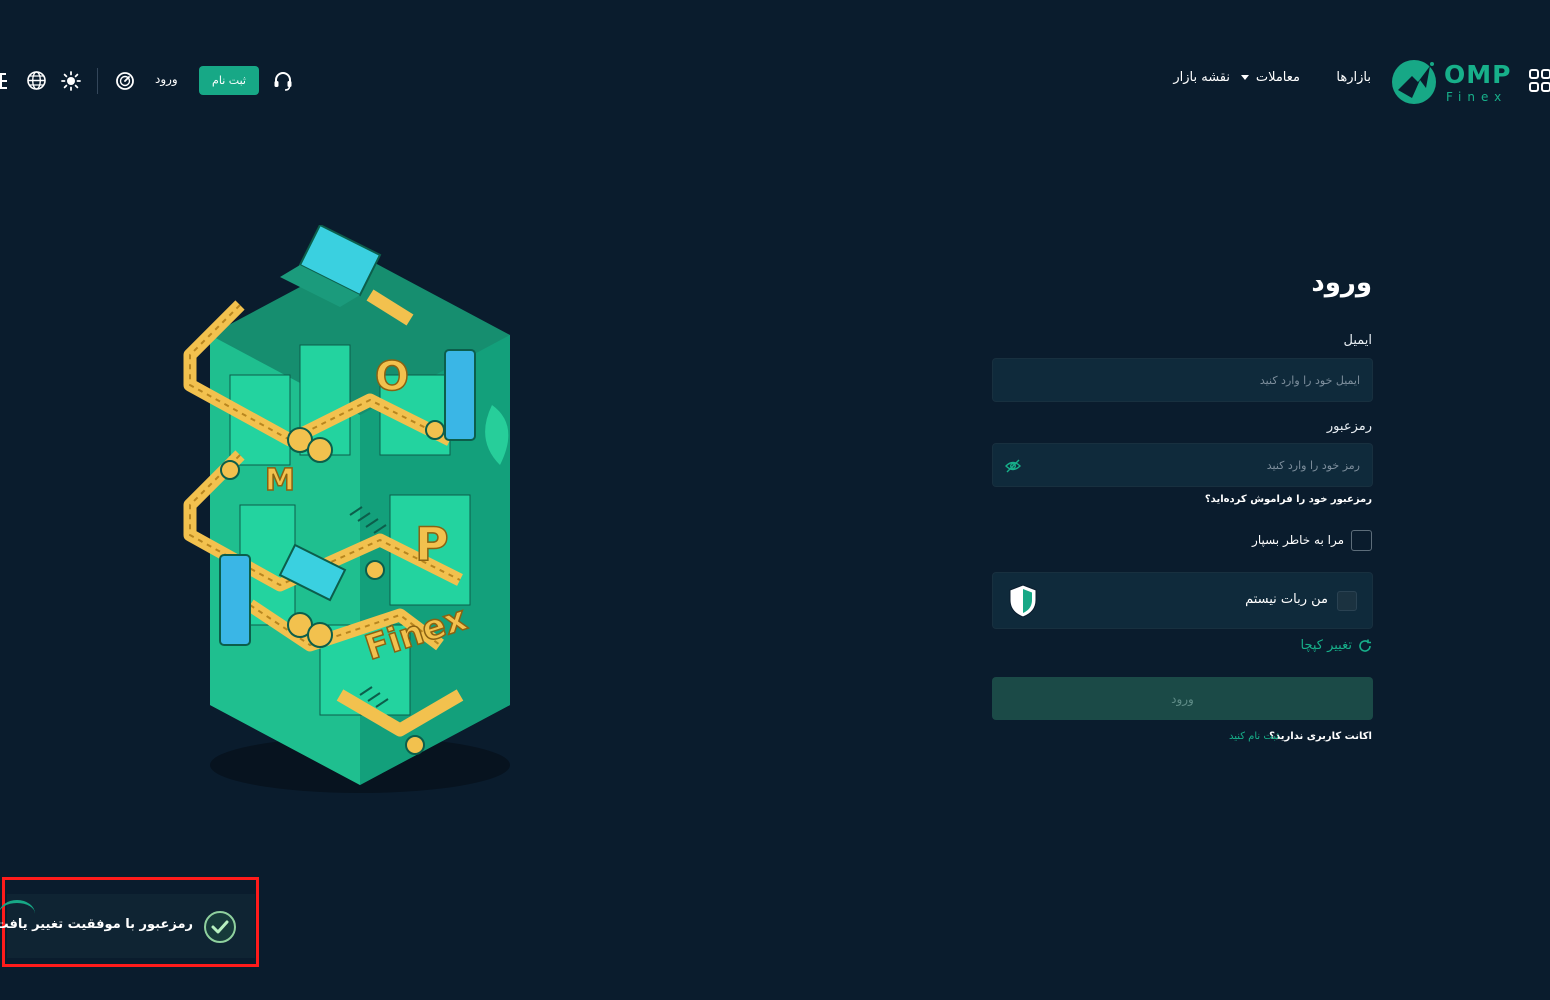 This screenshot has width=1550, height=1000. I want to click on email-label: ایمیل, so click(1357, 340).